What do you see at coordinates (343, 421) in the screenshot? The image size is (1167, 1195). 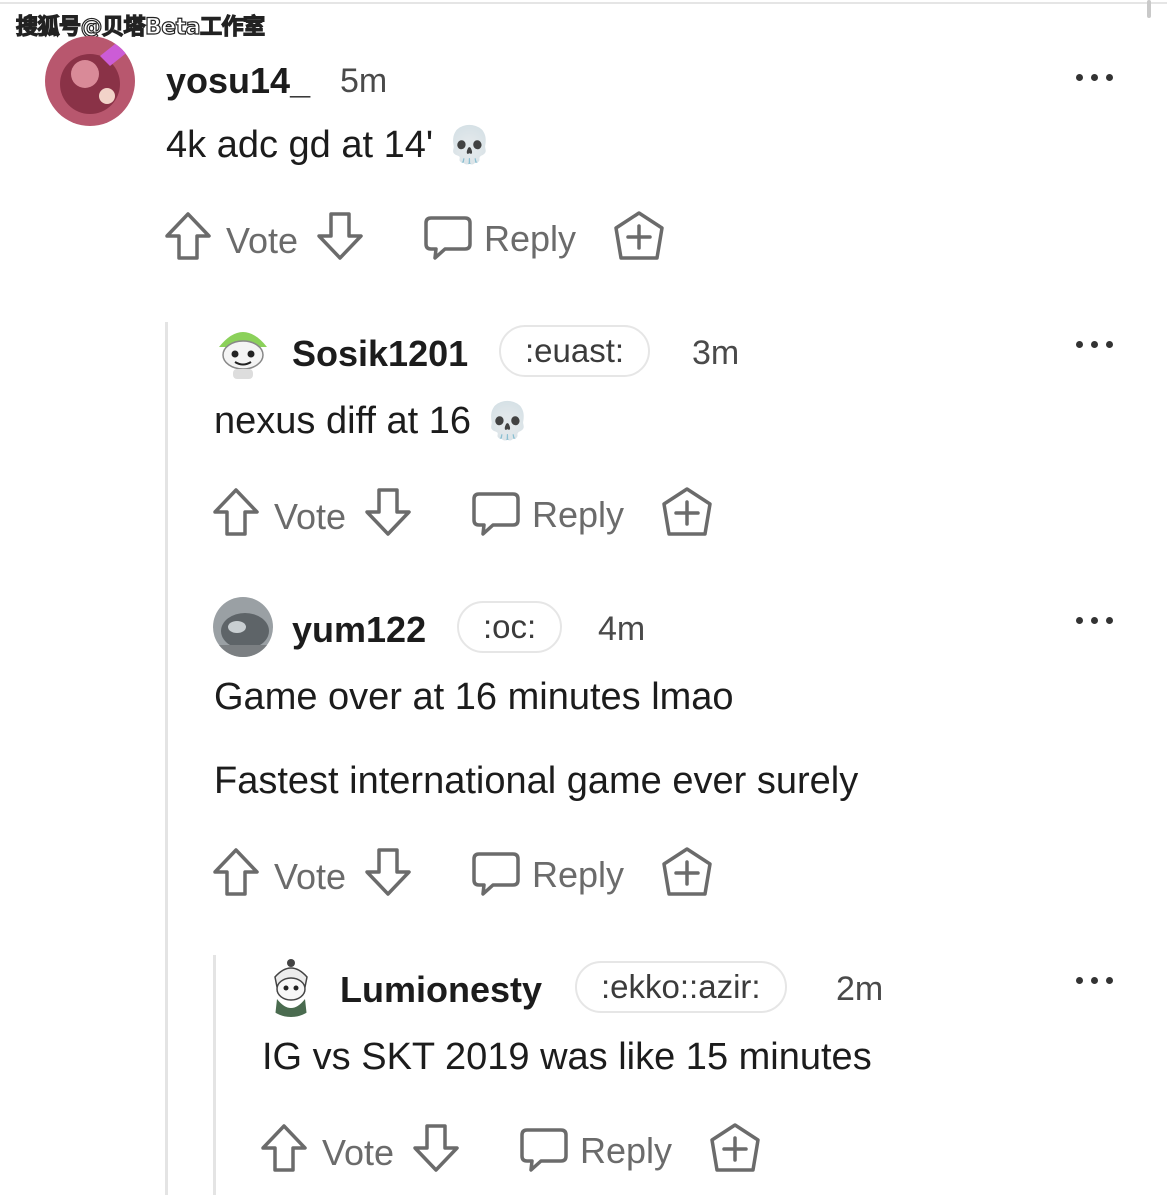 I see `comment-text: nexus diff at 16` at bounding box center [343, 421].